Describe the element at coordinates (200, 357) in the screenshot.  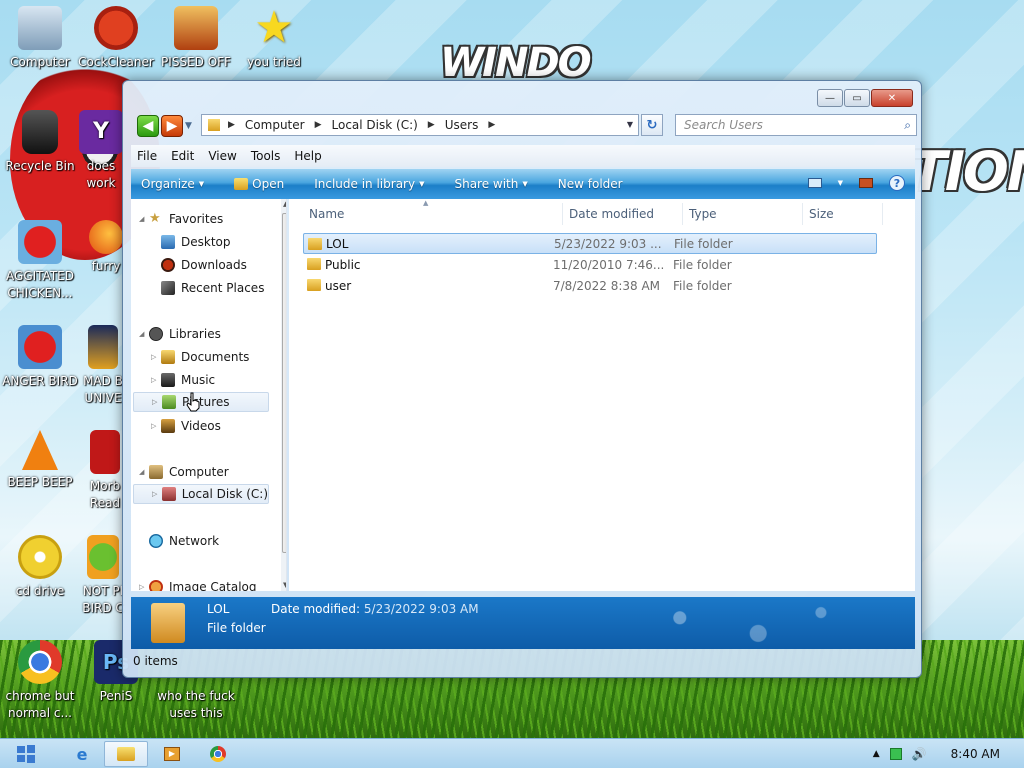
I see `nav-documents: ▷ Documents` at that location.